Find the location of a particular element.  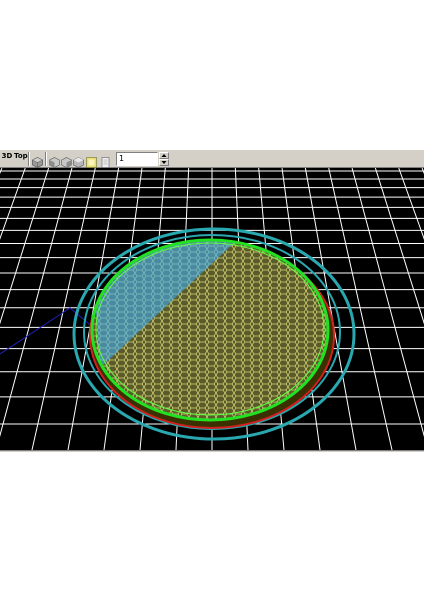

view-top-button: Top is located at coordinates (21, 159).